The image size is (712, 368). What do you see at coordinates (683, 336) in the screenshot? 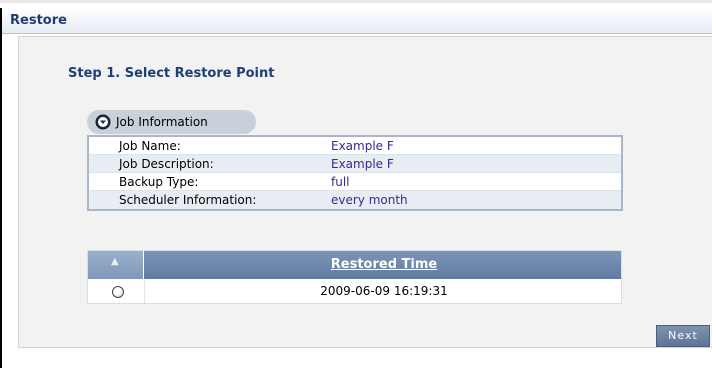
I see `next-button: Next` at bounding box center [683, 336].